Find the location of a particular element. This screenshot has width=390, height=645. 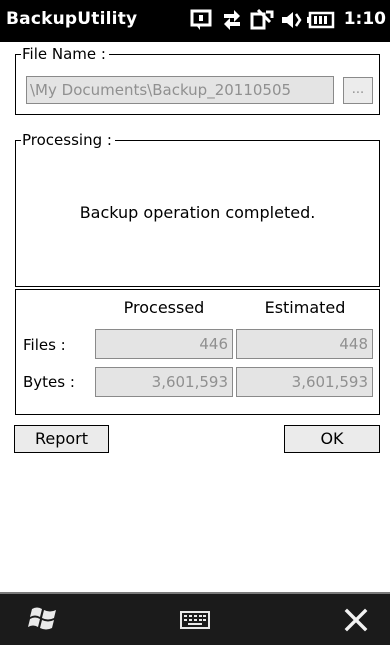

estimated-header: Estimated is located at coordinates (305, 307).